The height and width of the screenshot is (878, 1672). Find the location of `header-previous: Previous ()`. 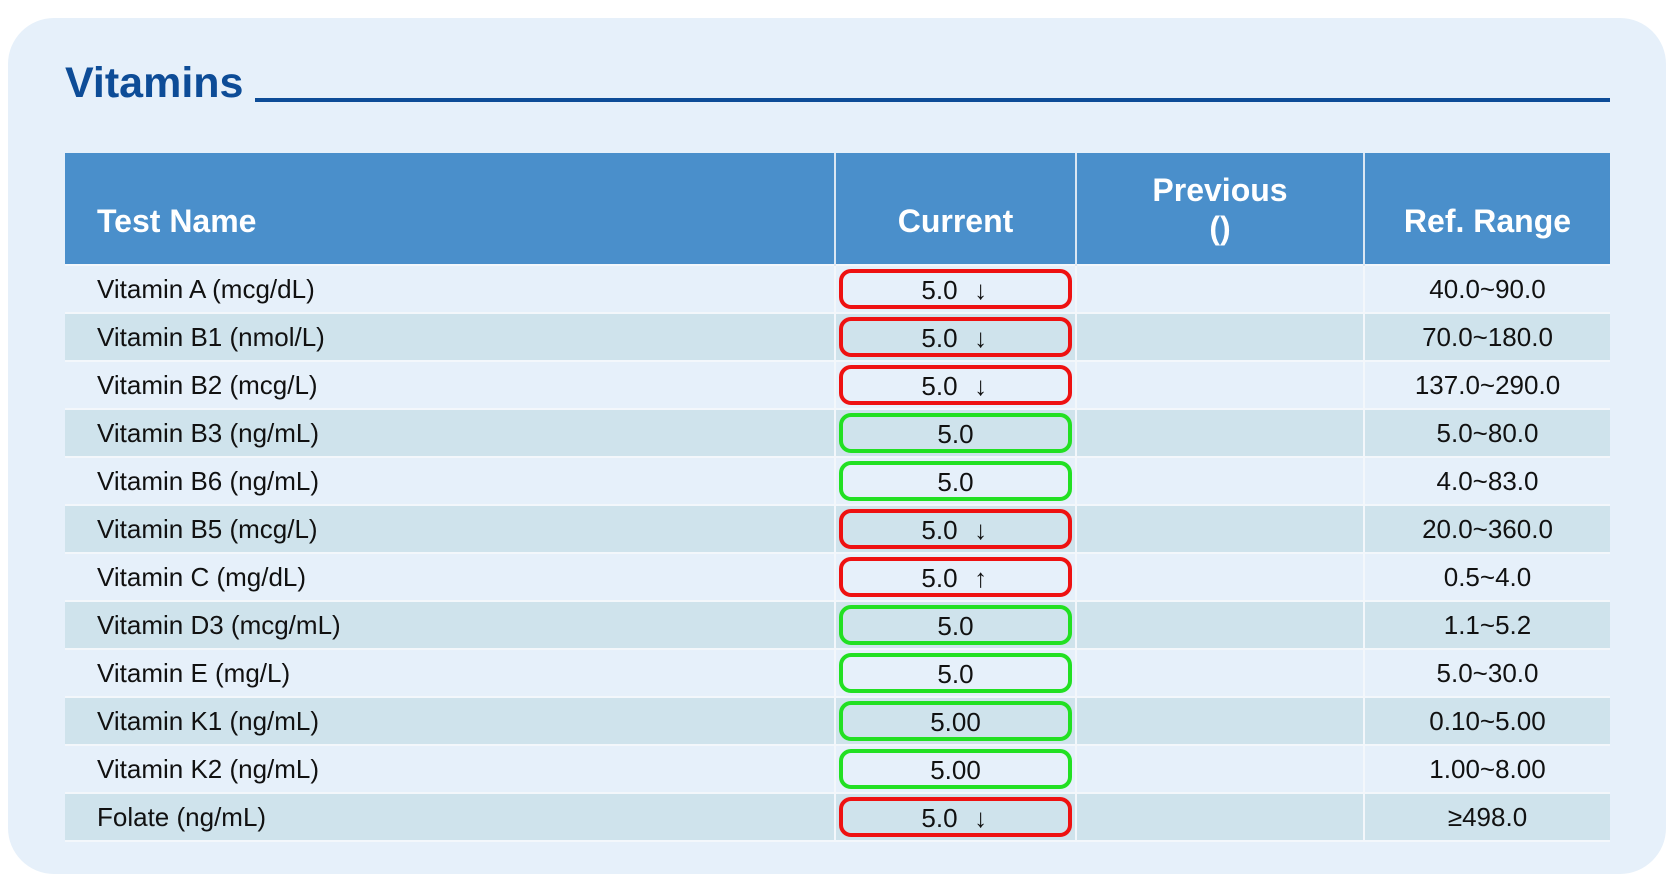

header-previous: Previous () is located at coordinates (1220, 209).